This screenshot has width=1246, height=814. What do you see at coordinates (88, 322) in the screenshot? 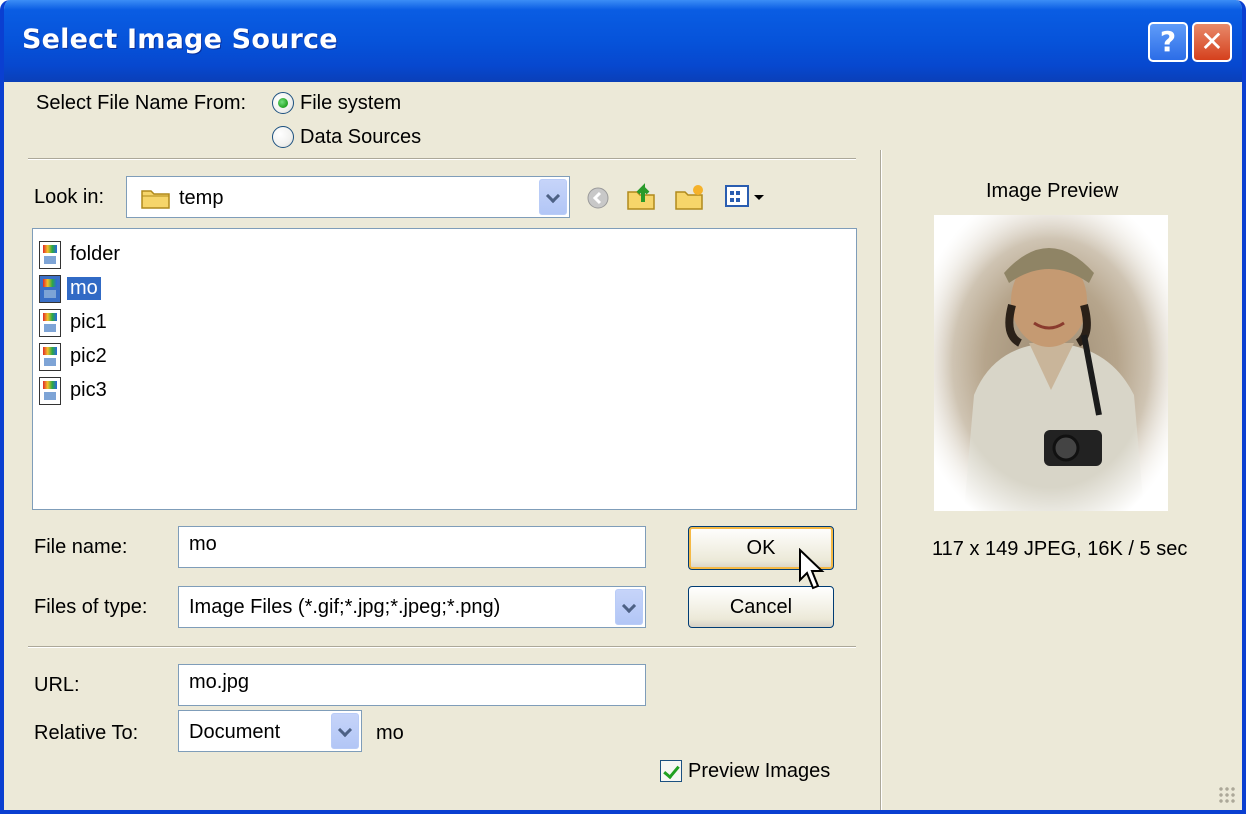
I see `file-name: pic1` at bounding box center [88, 322].